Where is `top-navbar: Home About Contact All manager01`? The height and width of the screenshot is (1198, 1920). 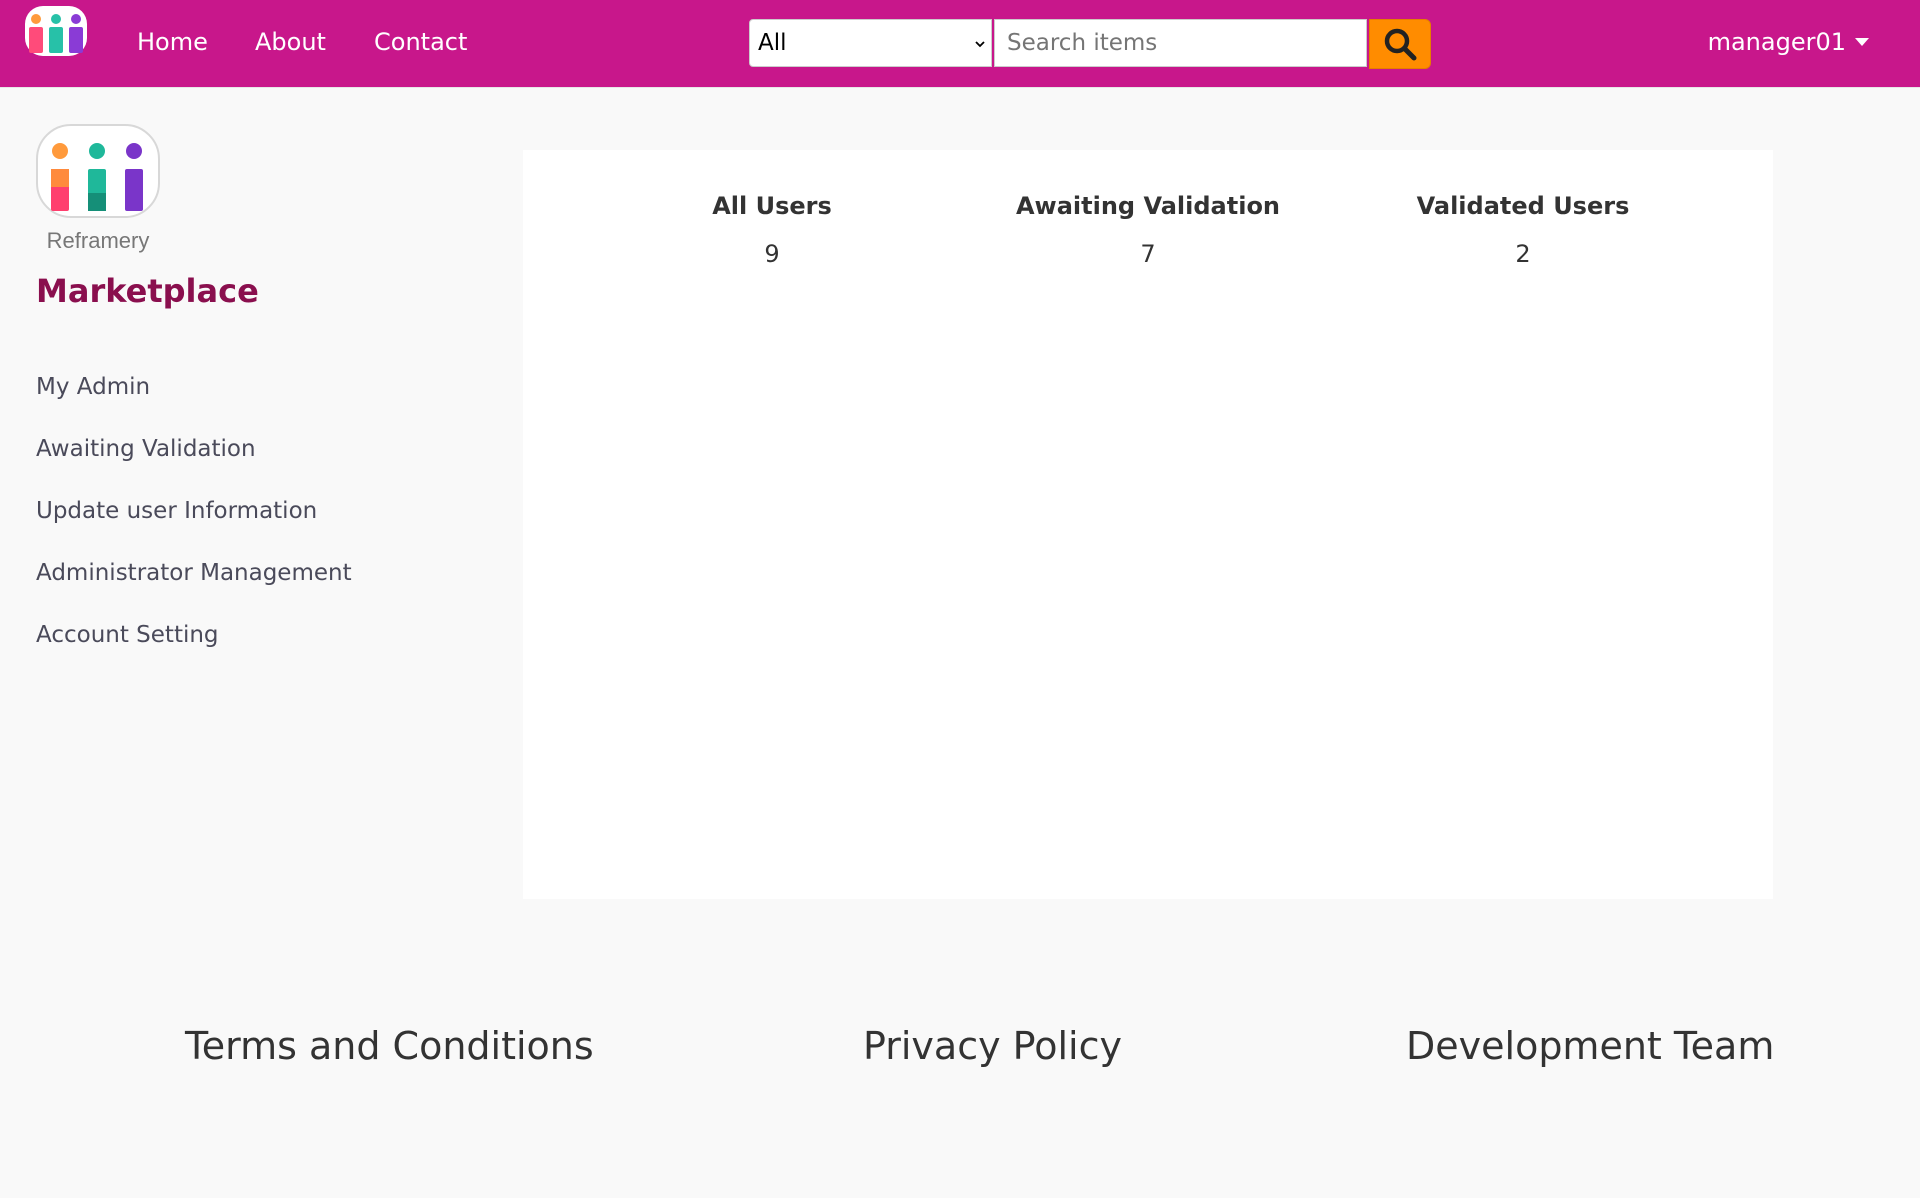
top-navbar: Home About Contact All manager01 is located at coordinates (960, 44).